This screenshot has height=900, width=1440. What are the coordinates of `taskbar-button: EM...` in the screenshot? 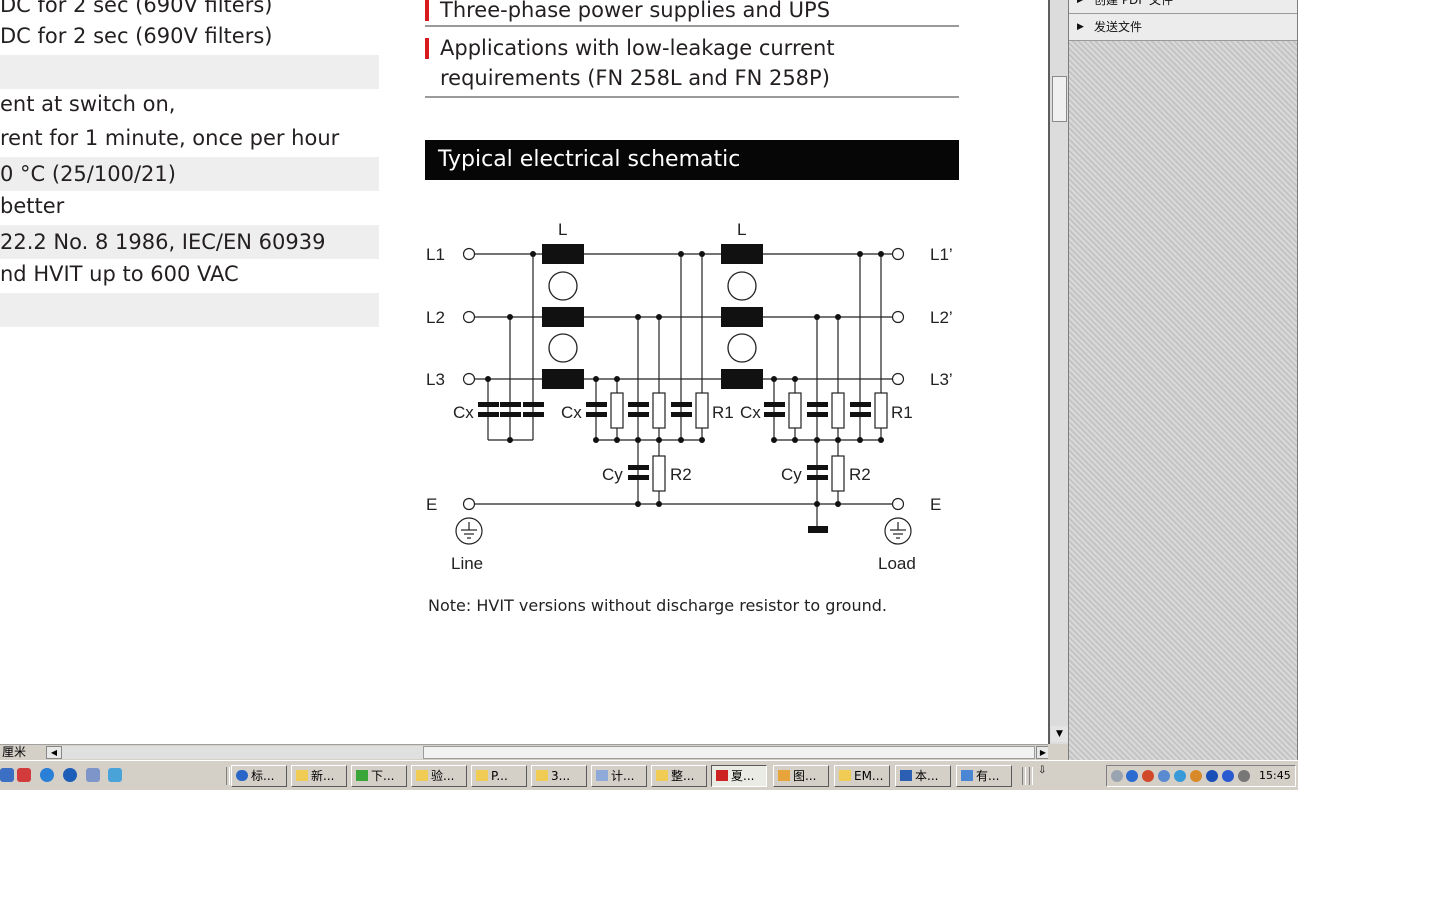 It's located at (862, 776).